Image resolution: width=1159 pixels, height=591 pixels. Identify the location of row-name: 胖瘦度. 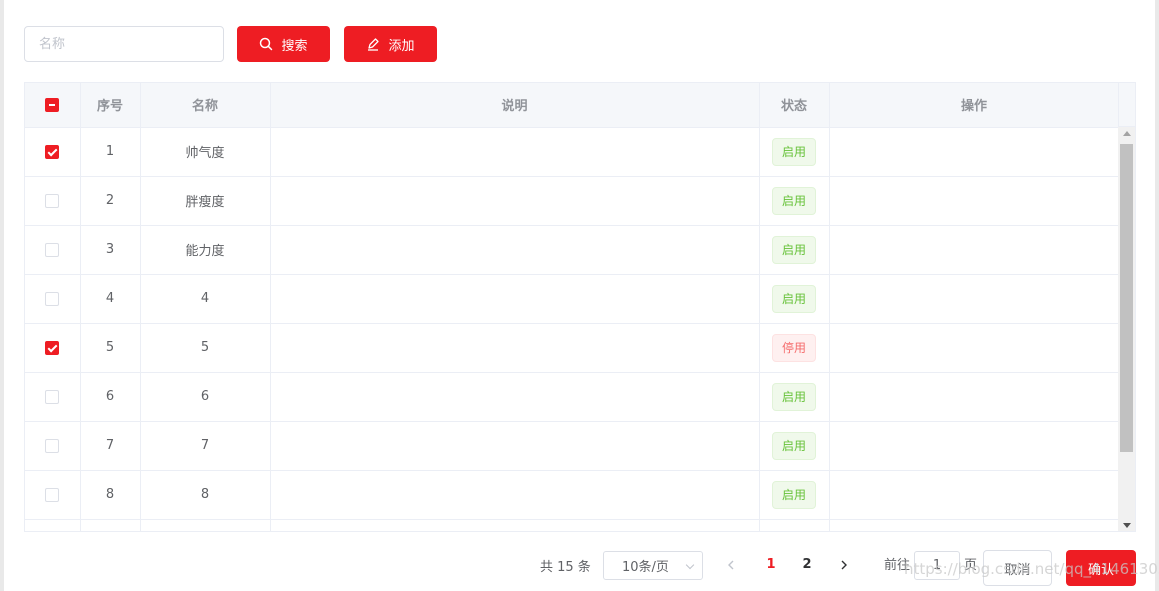
(205, 201).